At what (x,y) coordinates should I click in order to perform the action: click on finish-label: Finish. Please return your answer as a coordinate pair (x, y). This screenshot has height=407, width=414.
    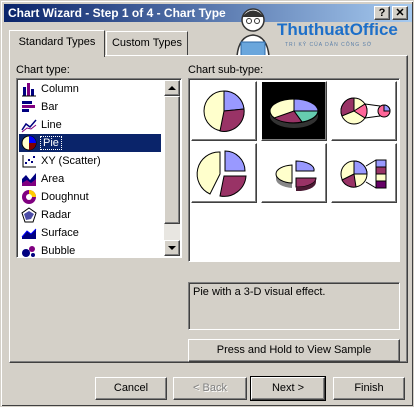
    Looking at the image, I should click on (369, 388).